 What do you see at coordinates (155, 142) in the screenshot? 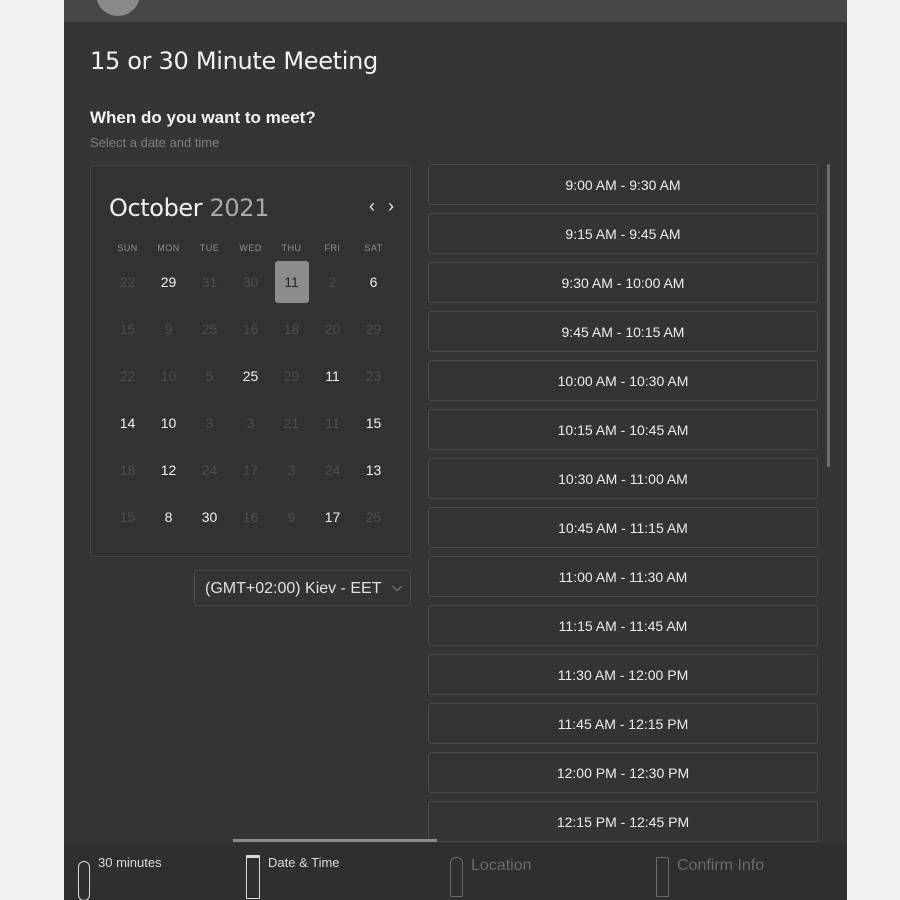
I see `hint-text: Select a date and time` at bounding box center [155, 142].